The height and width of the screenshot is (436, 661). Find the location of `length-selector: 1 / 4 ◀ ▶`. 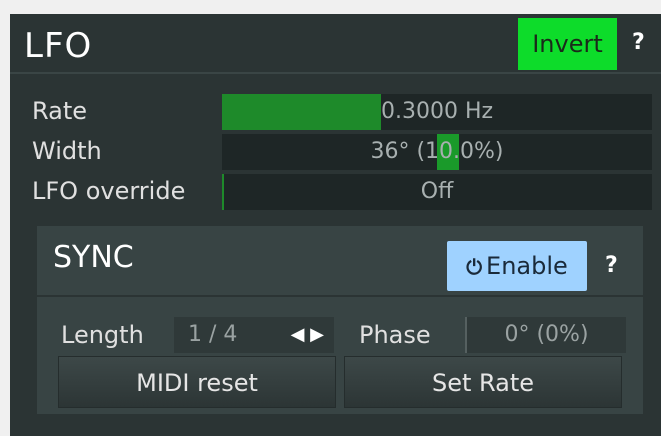

length-selector: 1 / 4 ◀ ▶ is located at coordinates (254, 335).